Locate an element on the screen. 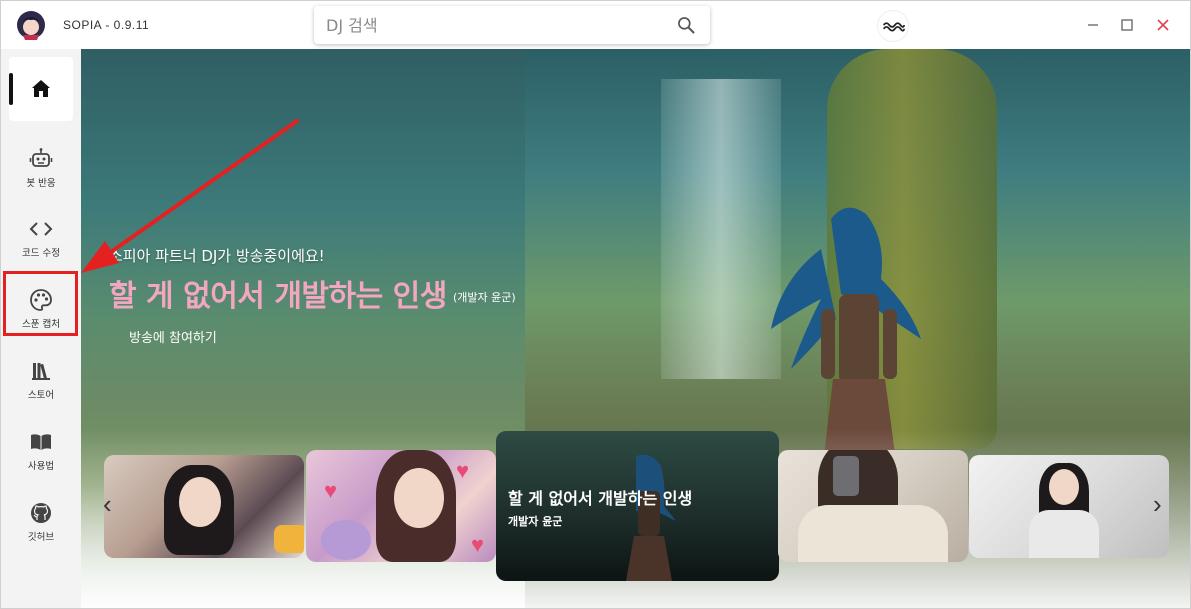 The height and width of the screenshot is (609, 1191). robot-icon is located at coordinates (41, 157).